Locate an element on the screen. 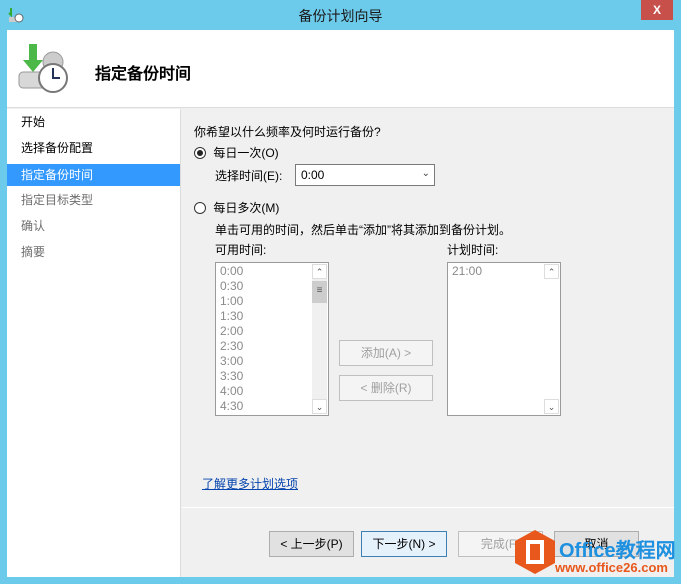 The height and width of the screenshot is (584, 681). instruction-text: 单击可用的时间，然后单击“添加”将其添加到备份计划。 is located at coordinates (363, 230).